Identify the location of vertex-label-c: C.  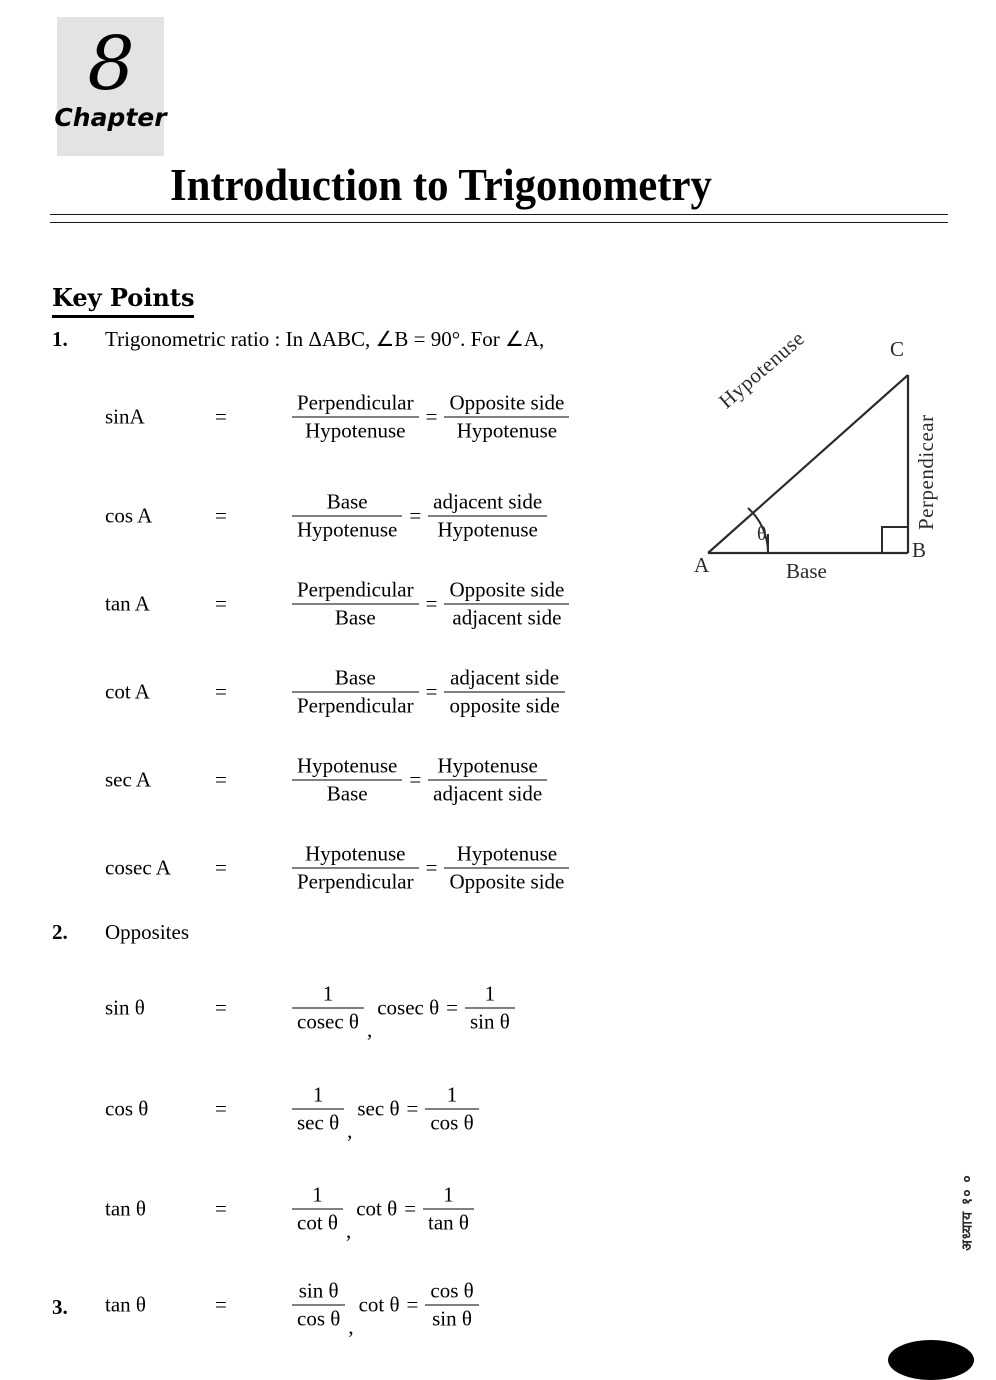
(897, 349).